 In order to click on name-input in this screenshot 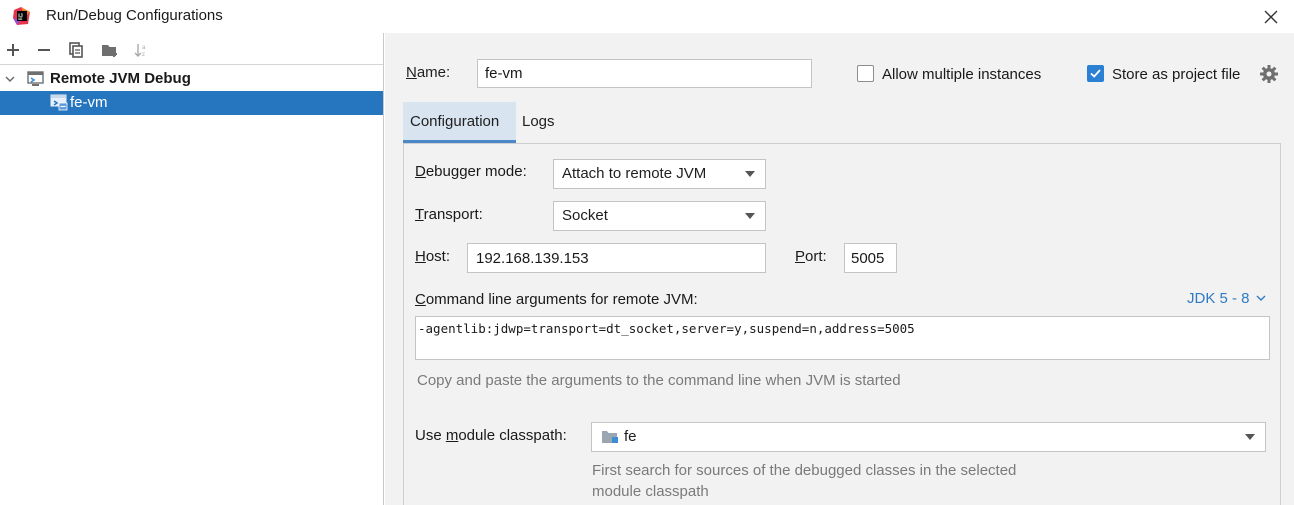, I will do `click(644, 73)`.